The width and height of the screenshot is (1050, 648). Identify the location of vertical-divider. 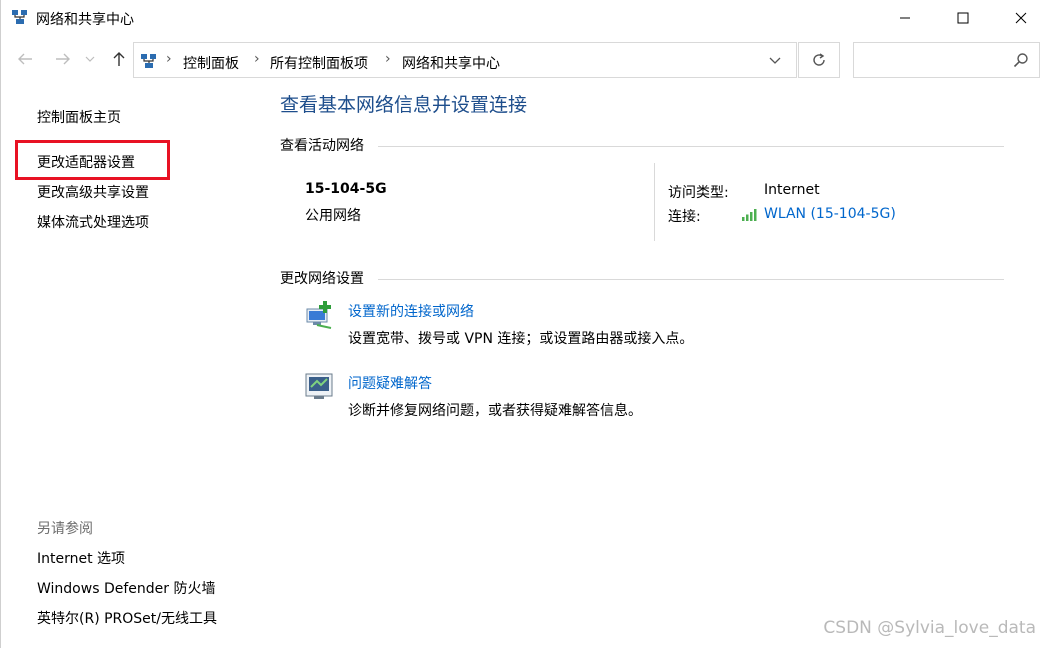
(654, 202).